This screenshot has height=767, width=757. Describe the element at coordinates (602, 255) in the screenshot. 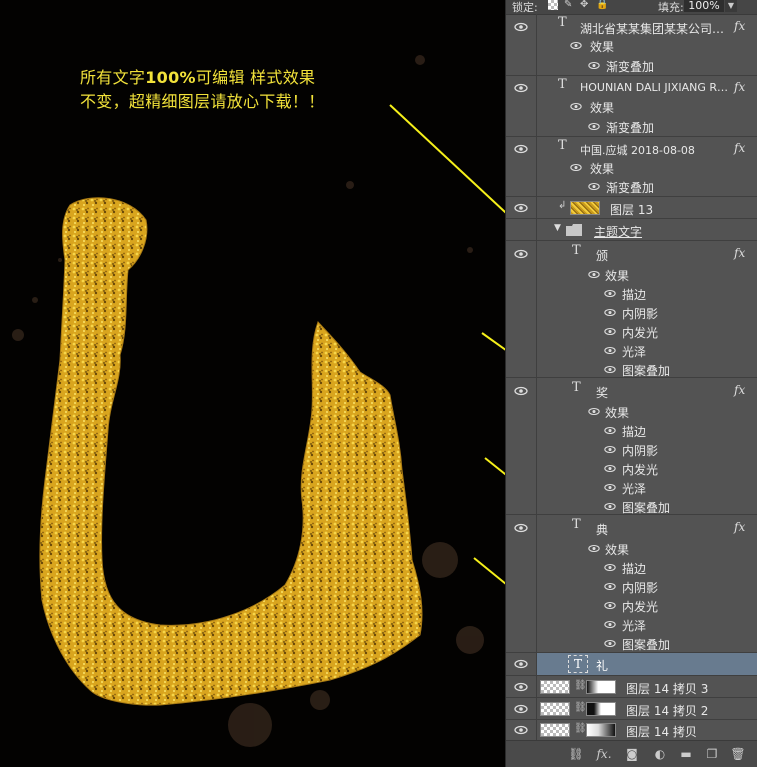

I see `layer-name: 颁` at that location.